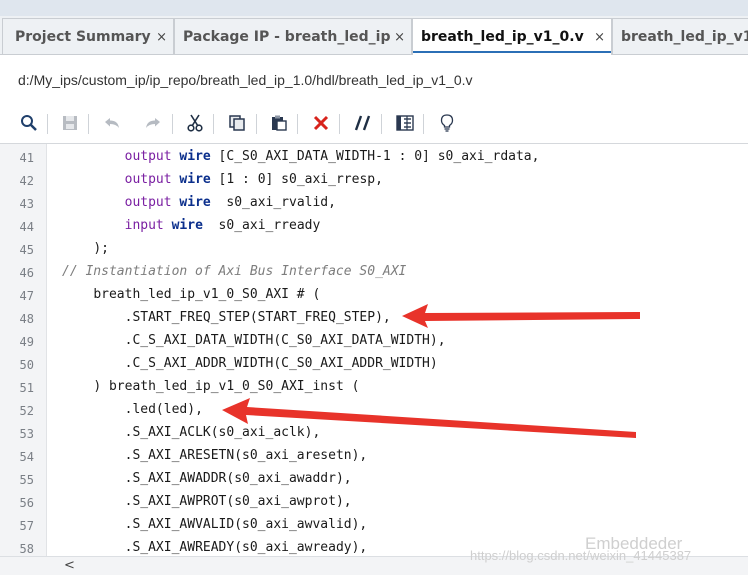  I want to click on code-line: 54 .S_AXI_ARESETN(s0_axi_aresetn),, so click(374, 456).